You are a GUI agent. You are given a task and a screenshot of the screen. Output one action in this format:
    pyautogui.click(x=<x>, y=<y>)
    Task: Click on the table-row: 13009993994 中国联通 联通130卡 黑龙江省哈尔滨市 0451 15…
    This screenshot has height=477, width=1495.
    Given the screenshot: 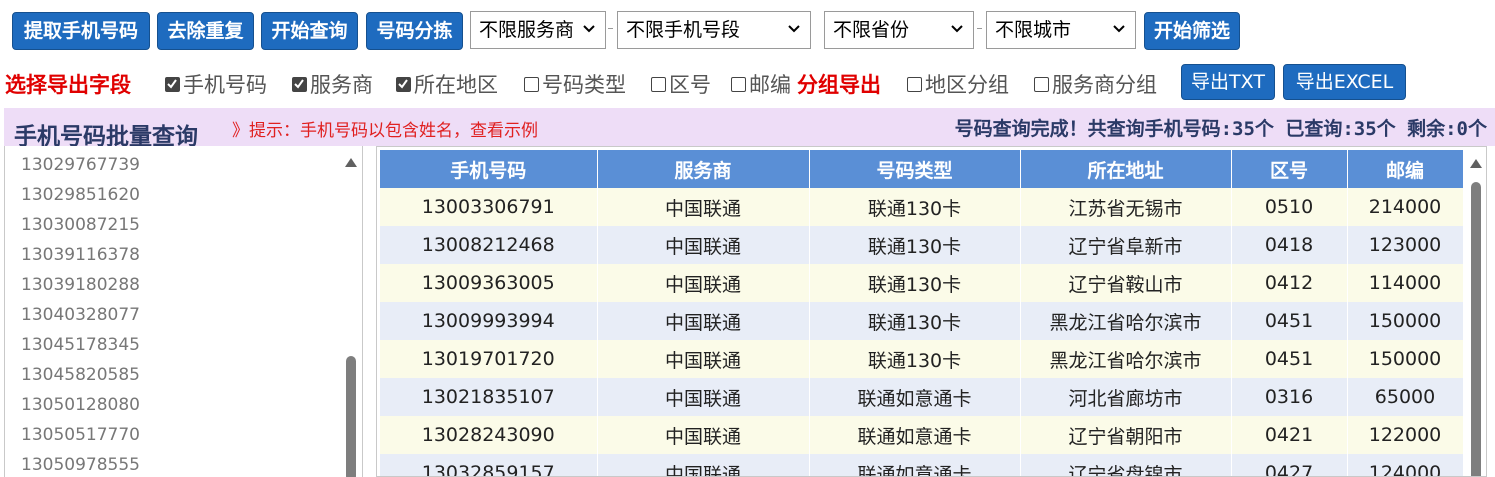 What is the action you would take?
    pyautogui.click(x=922, y=321)
    